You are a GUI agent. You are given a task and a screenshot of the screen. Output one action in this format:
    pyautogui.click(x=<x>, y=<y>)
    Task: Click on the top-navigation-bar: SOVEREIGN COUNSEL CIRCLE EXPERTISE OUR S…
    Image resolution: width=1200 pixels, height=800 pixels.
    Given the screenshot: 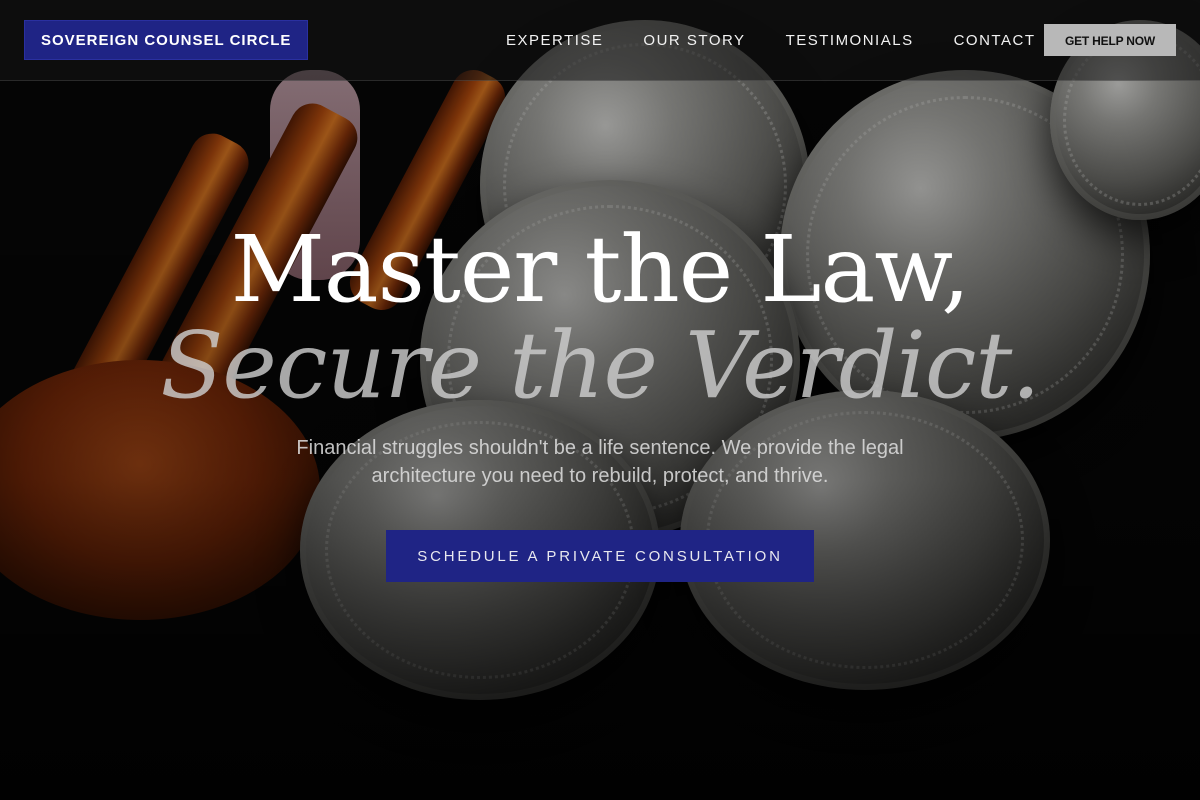 What is the action you would take?
    pyautogui.click(x=600, y=40)
    